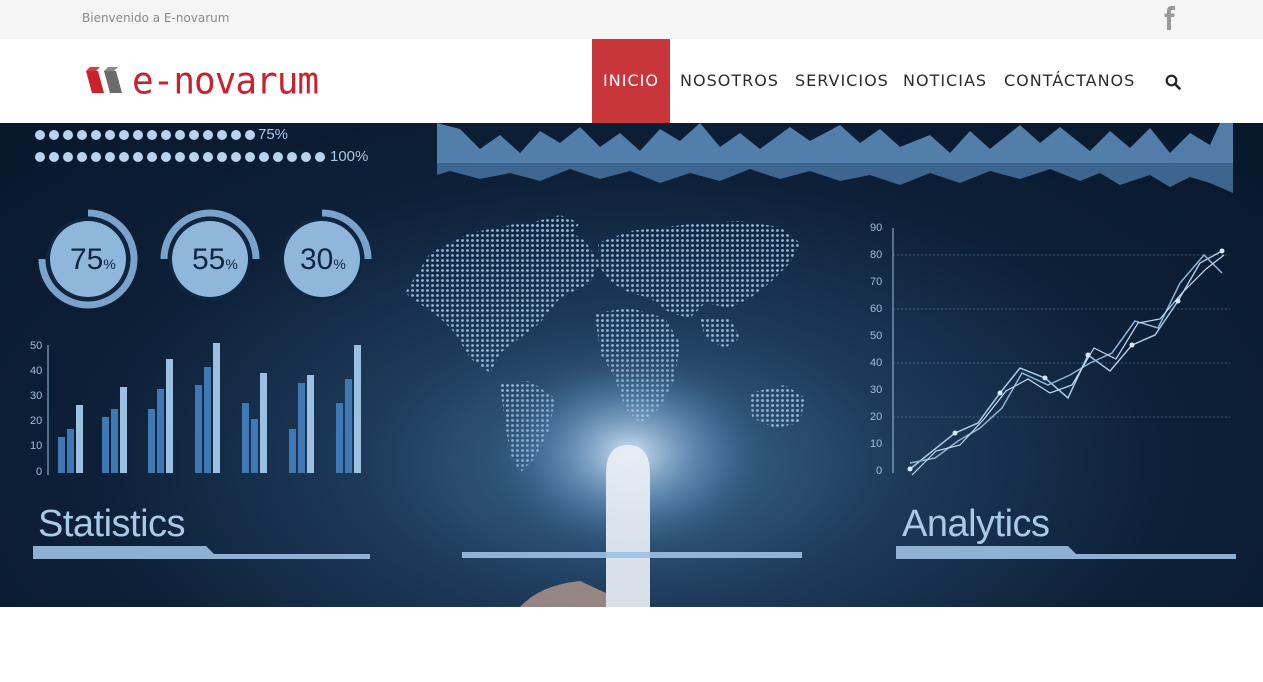 This screenshot has height=682, width=1263. Describe the element at coordinates (349, 156) in the screenshot. I see `dots-100-label: 100%` at that location.